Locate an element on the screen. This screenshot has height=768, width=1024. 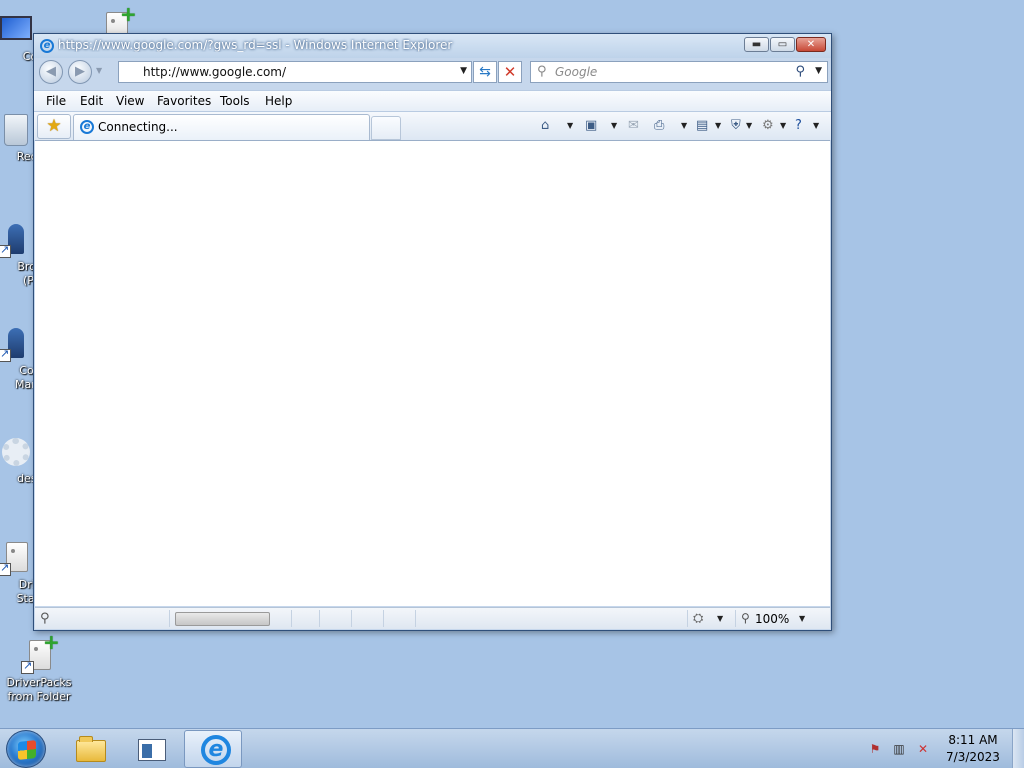
start-button is located at coordinates (26, 749).